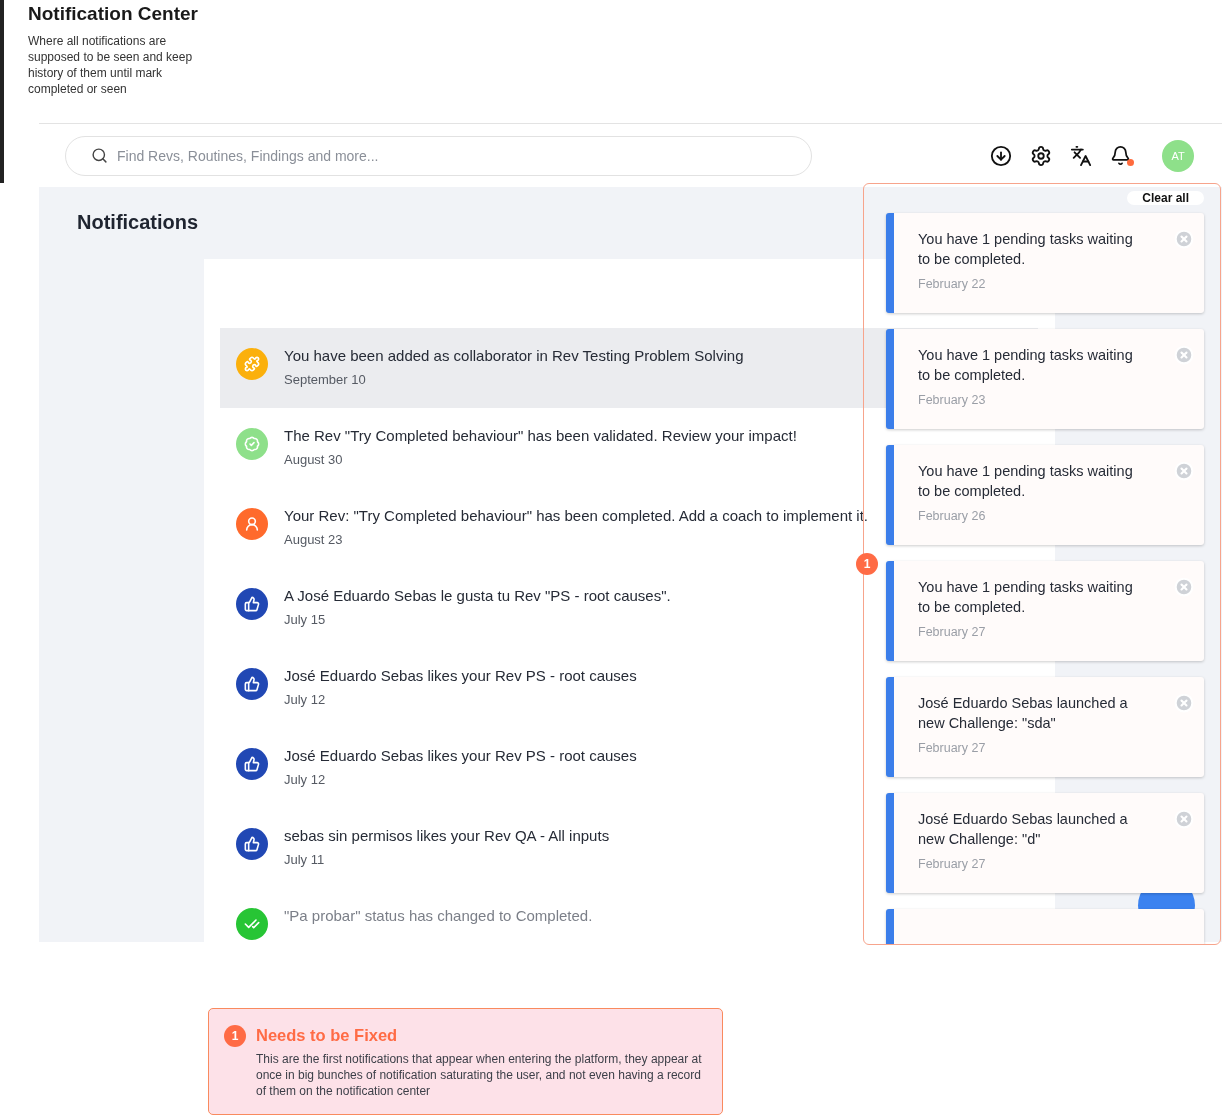  What do you see at coordinates (952, 284) in the screenshot?
I see `toast-date: February 22` at bounding box center [952, 284].